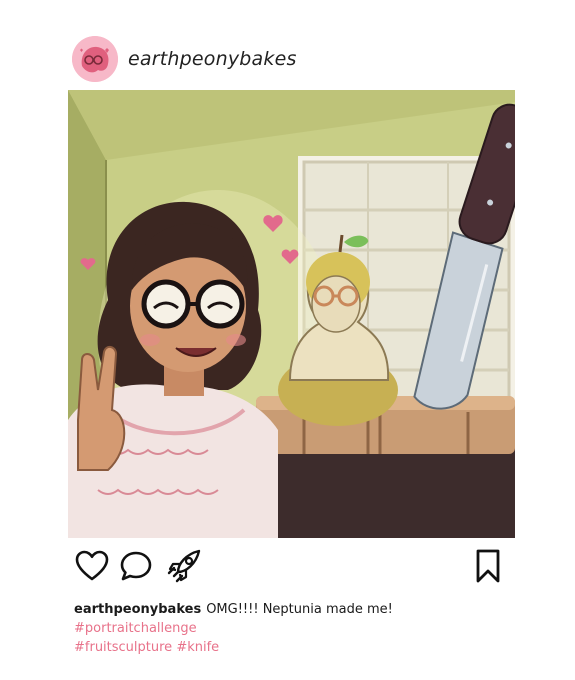 The width and height of the screenshot is (575, 680). What do you see at coordinates (184, 566) in the screenshot?
I see `rocket-icon` at bounding box center [184, 566].